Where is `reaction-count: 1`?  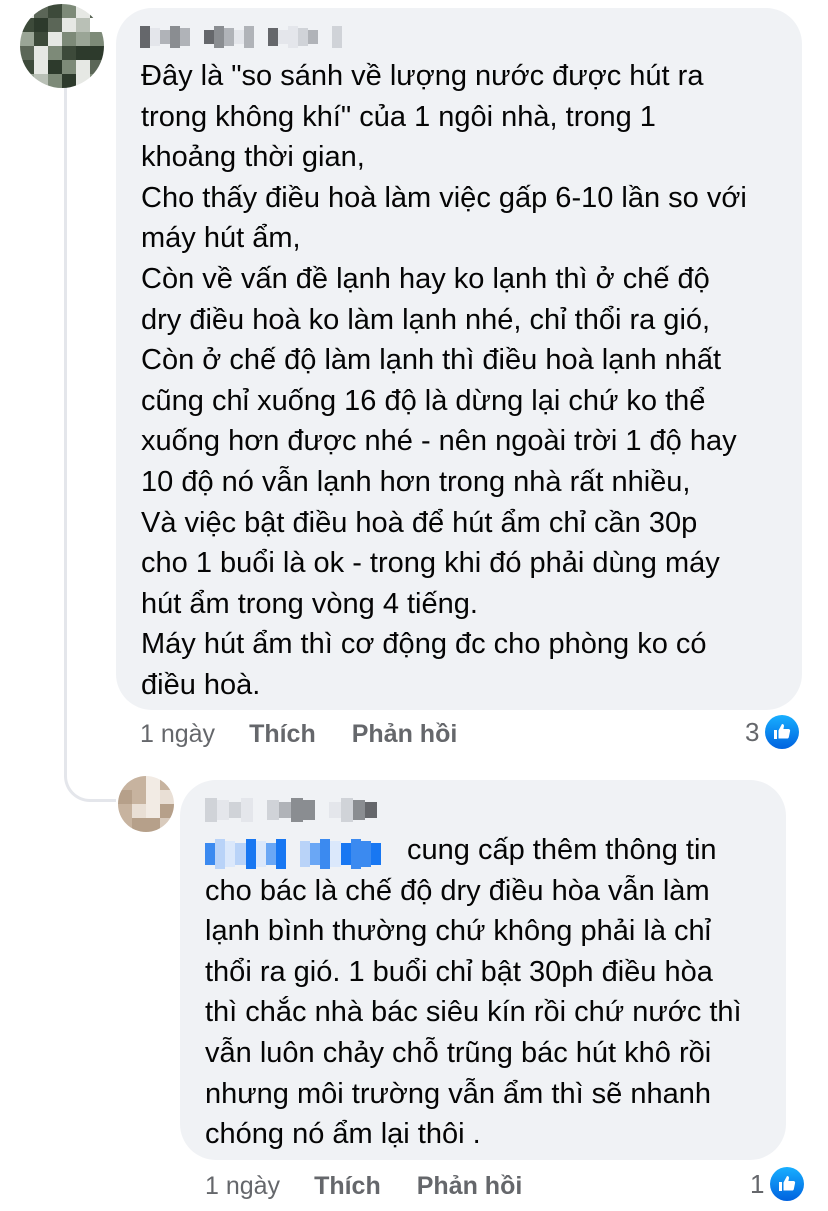
reaction-count: 1 is located at coordinates (757, 1183).